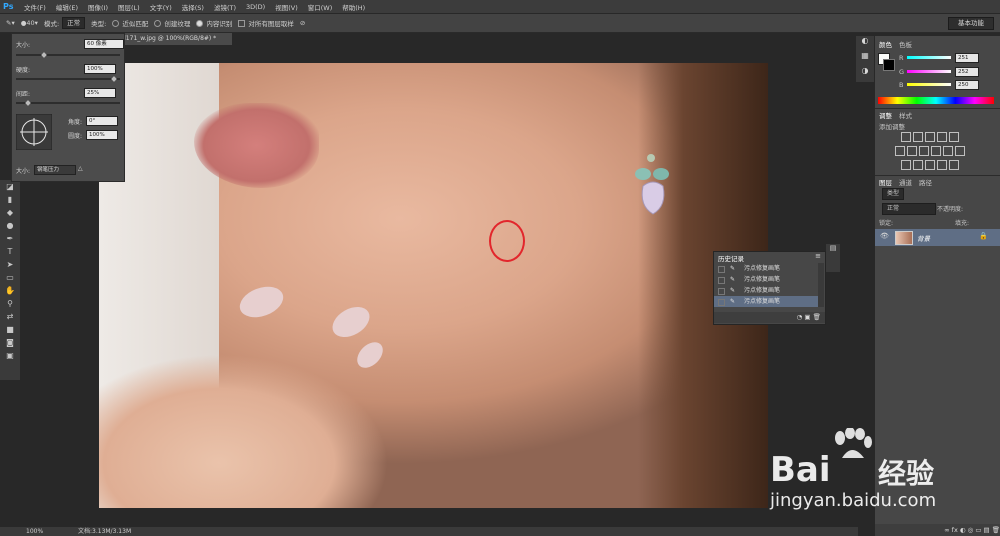 Image resolution: width=1000 pixels, height=536 pixels. What do you see at coordinates (930, 165) in the screenshot?
I see `threshold-icon` at bounding box center [930, 165].